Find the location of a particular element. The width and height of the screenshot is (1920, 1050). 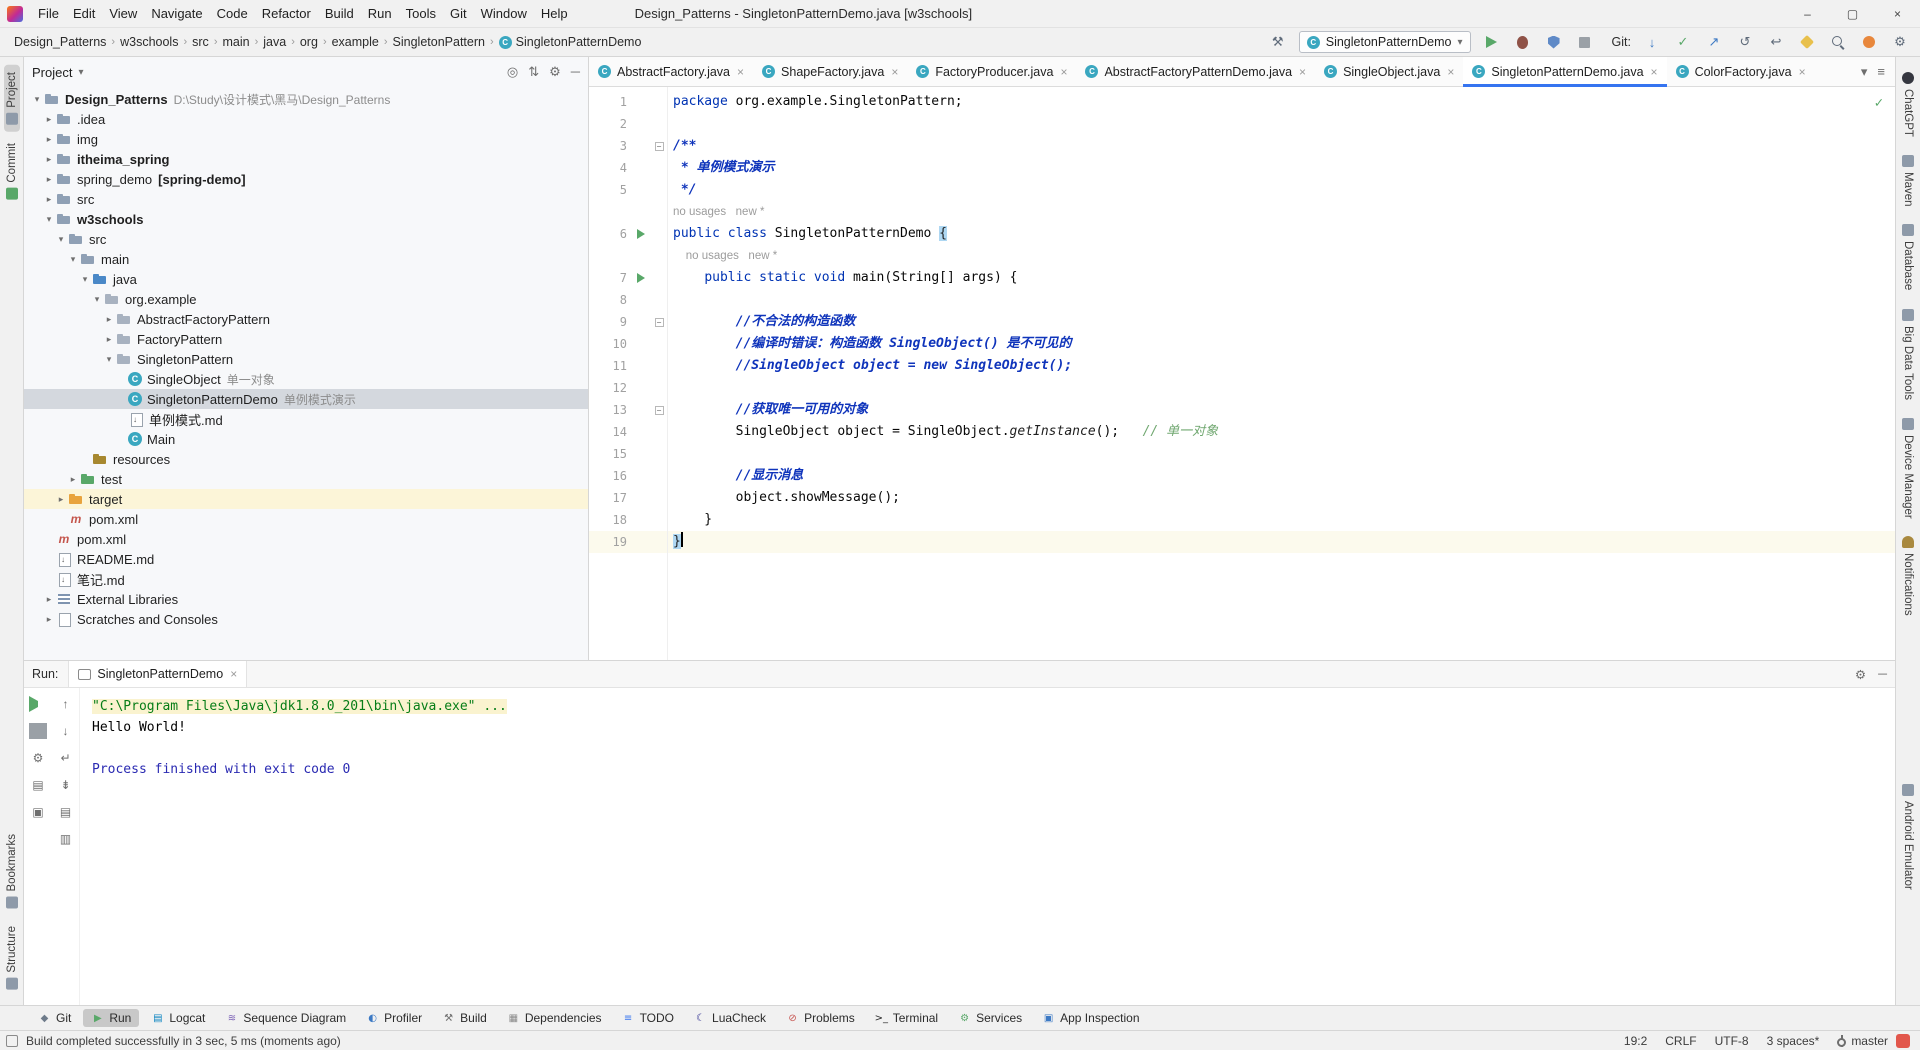

console-up-stack-icon: ↑ is located at coordinates (66, 704).